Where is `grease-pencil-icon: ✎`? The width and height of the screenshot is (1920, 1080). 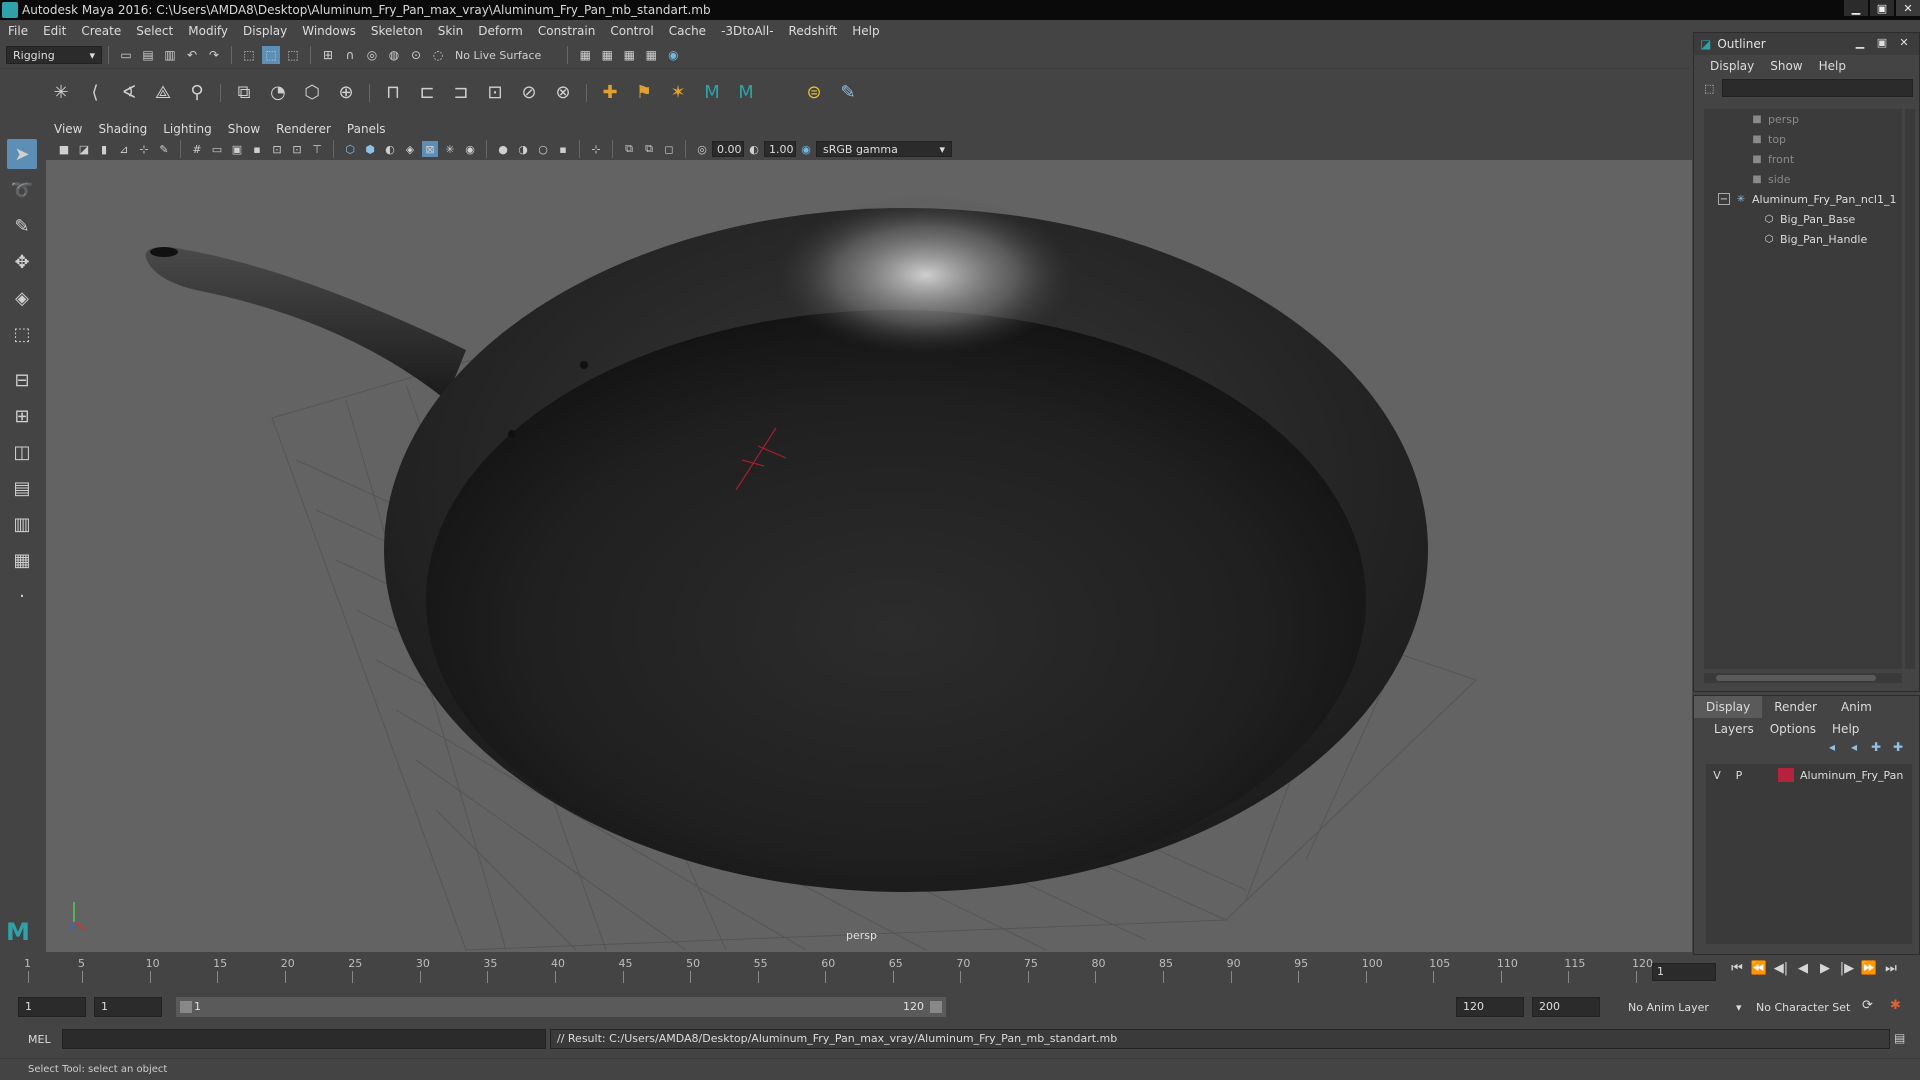 grease-pencil-icon: ✎ is located at coordinates (164, 149).